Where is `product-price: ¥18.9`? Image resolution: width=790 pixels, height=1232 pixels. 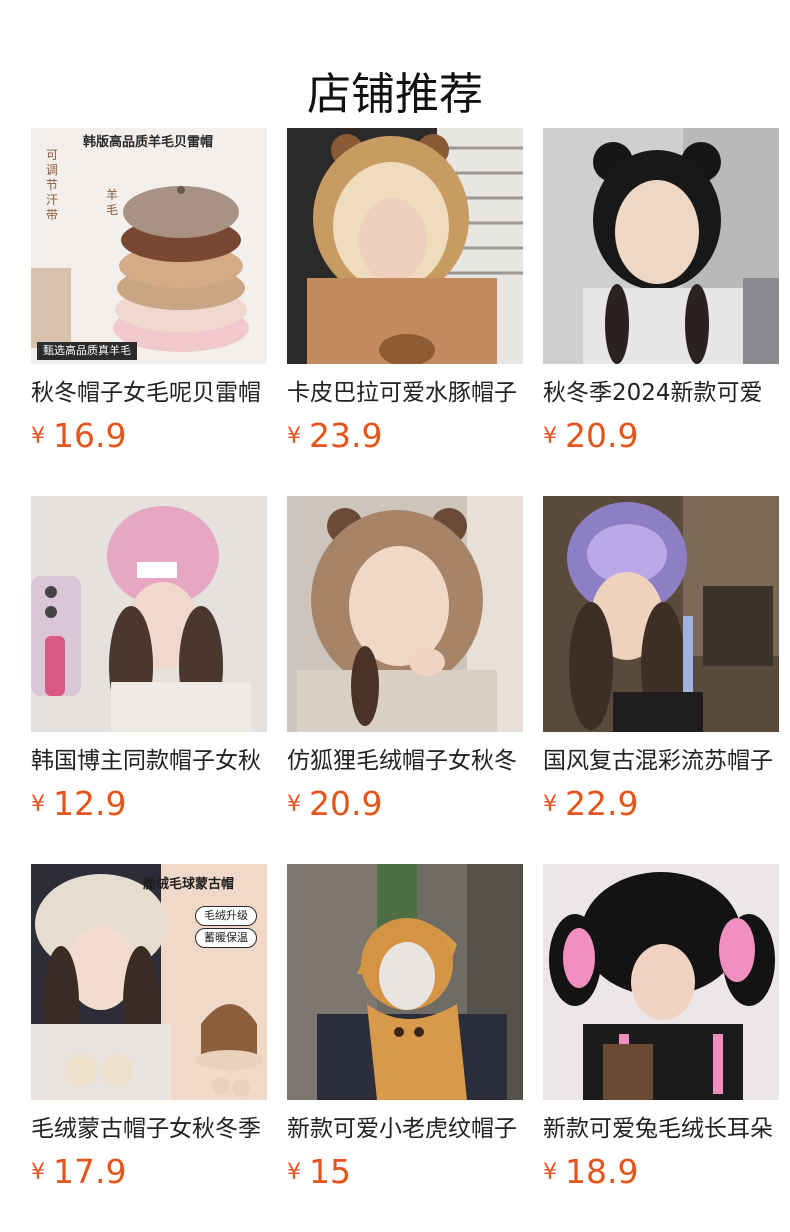 product-price: ¥18.9 is located at coordinates (590, 1172).